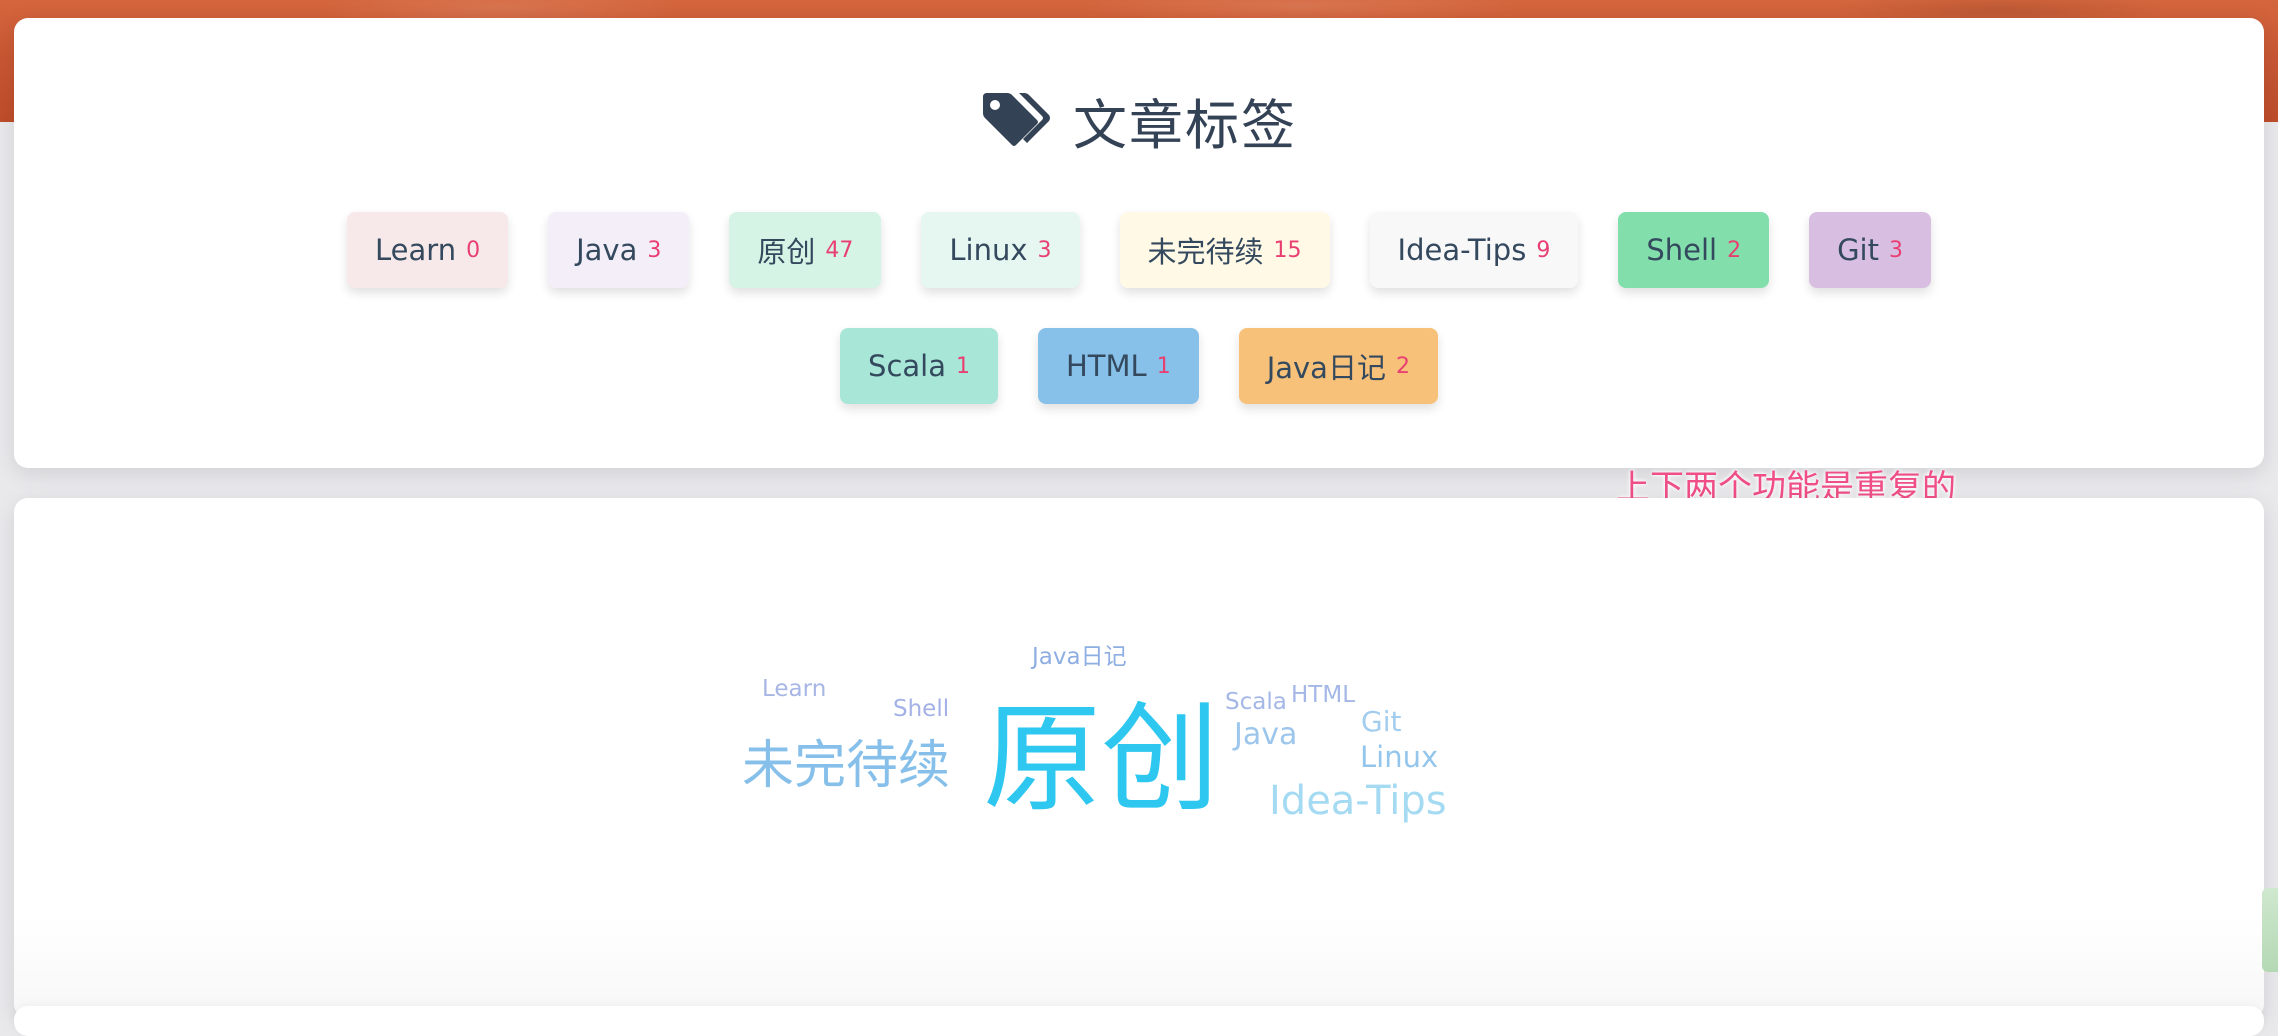 This screenshot has width=2278, height=1036. Describe the element at coordinates (473, 250) in the screenshot. I see `tag-count: 0` at that location.